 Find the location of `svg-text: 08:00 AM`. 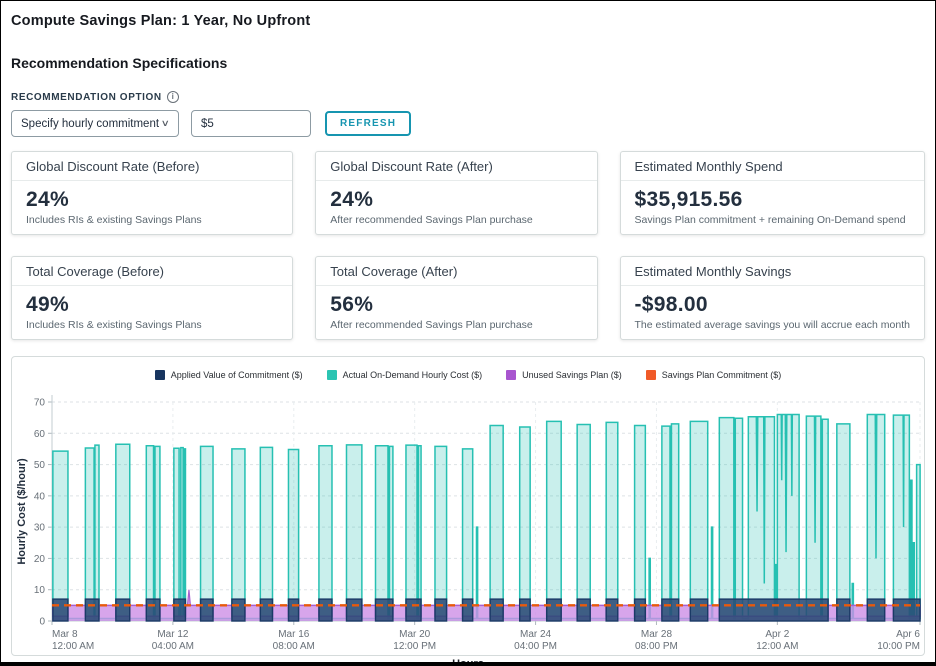

svg-text: 08:00 AM is located at coordinates (294, 646).